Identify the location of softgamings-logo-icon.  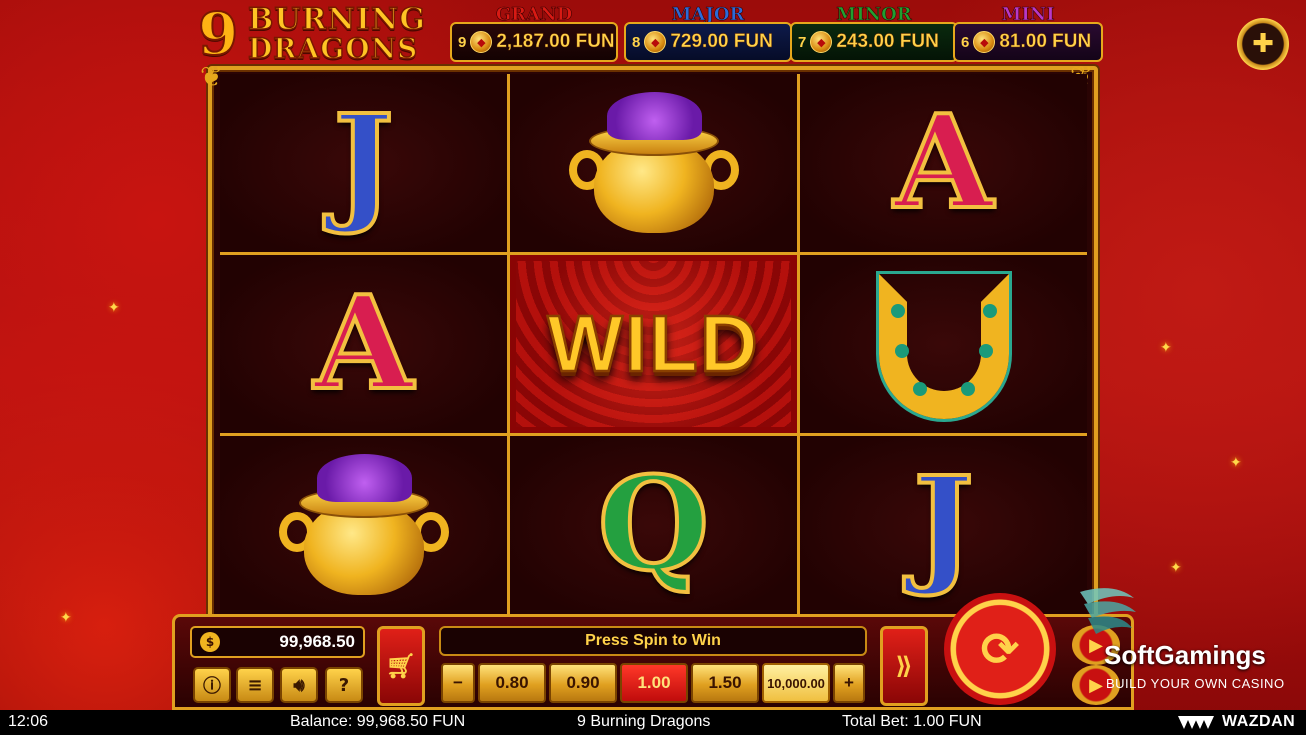
(1108, 611).